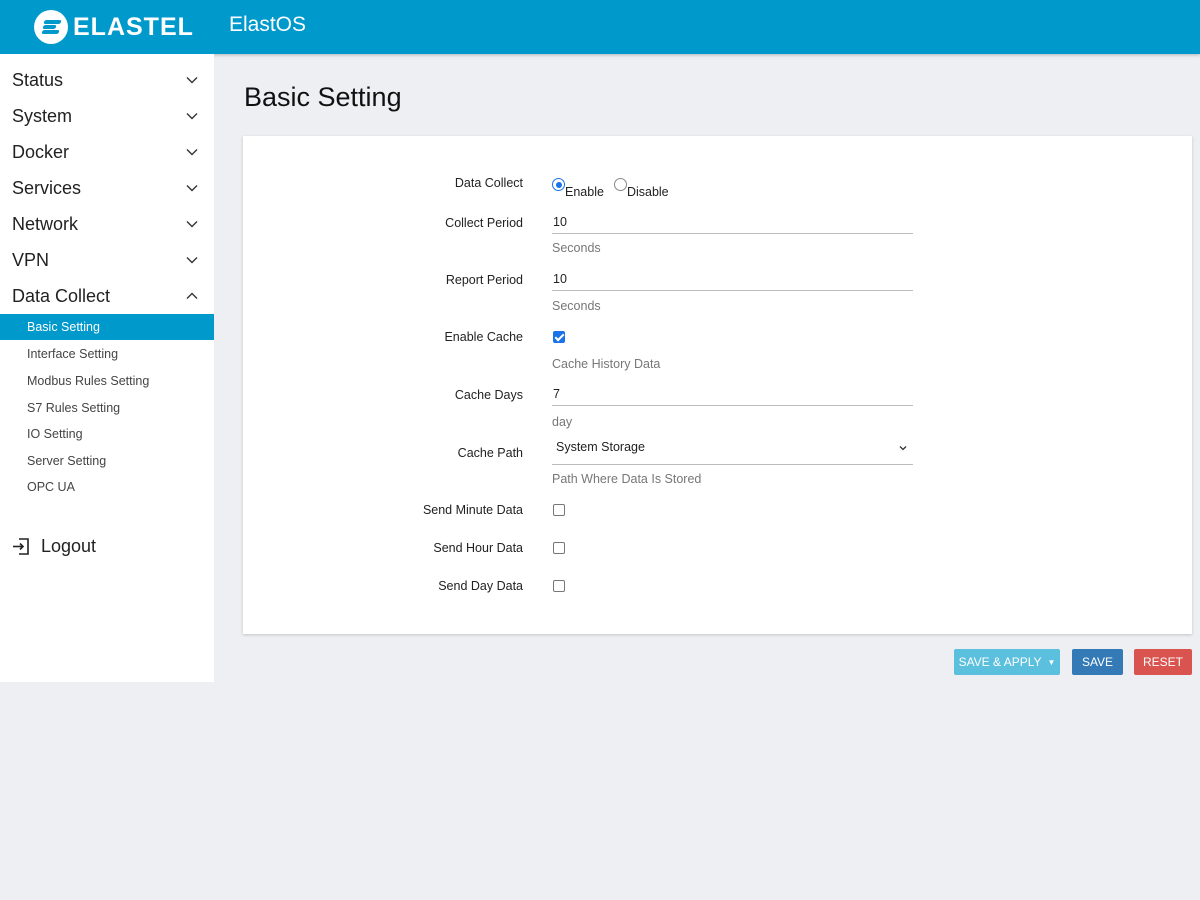  What do you see at coordinates (107, 260) in the screenshot?
I see `sidebar-item-vpn: VPN` at bounding box center [107, 260].